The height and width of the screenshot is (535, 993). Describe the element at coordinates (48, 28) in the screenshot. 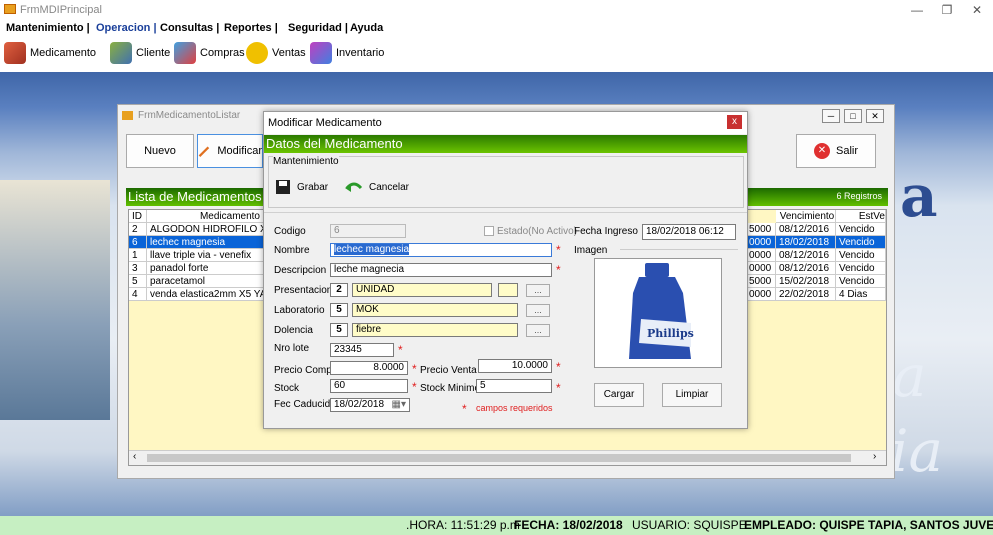

I see `menu-mantenimiento: Mantenimiento |` at that location.